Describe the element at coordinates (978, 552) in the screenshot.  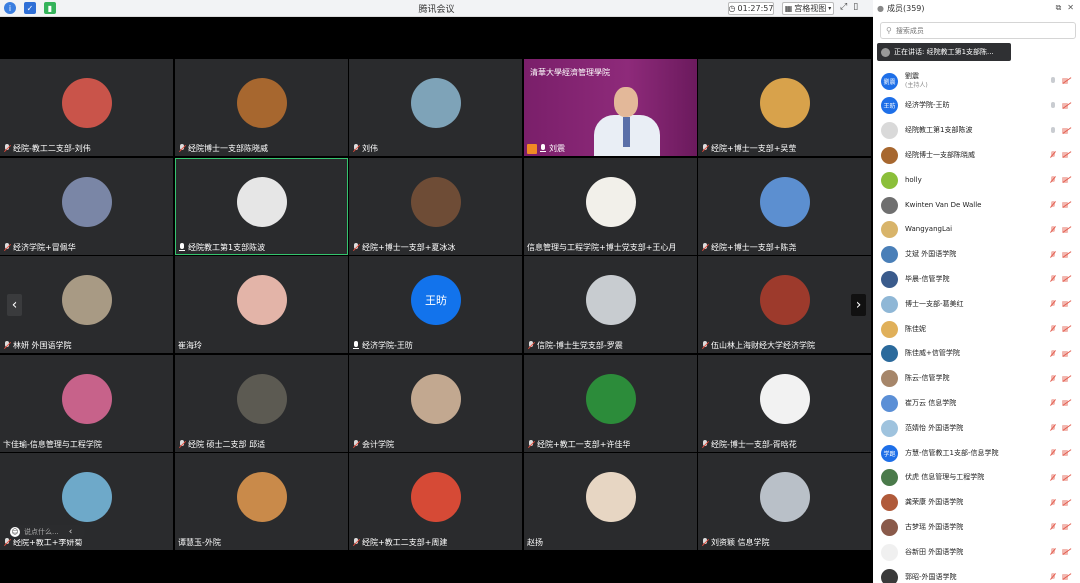
I see `member-row: 谷新田 外国语学院` at that location.